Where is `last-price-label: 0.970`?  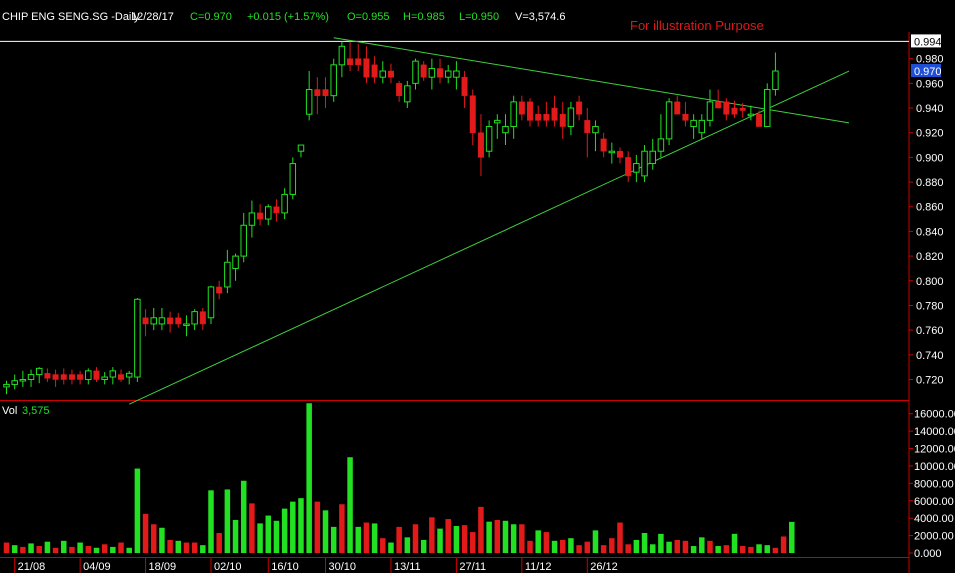 last-price-label: 0.970 is located at coordinates (928, 72).